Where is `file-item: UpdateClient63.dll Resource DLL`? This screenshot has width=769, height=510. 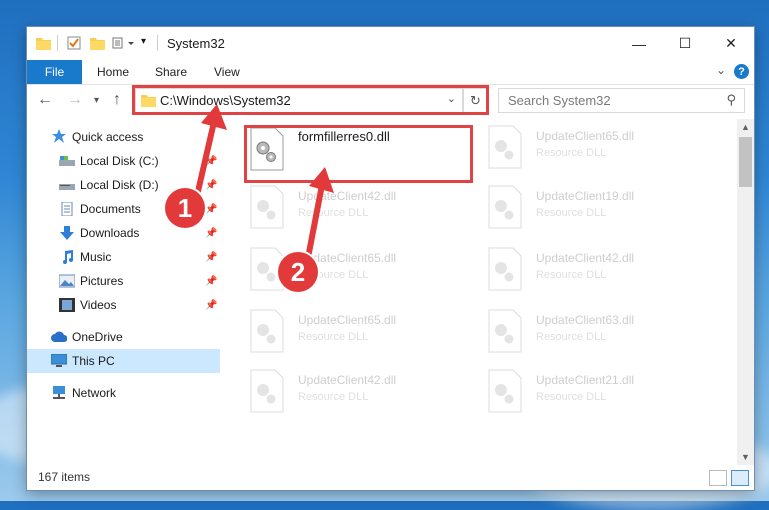 file-item: UpdateClient63.dll Resource DLL is located at coordinates (602, 337).